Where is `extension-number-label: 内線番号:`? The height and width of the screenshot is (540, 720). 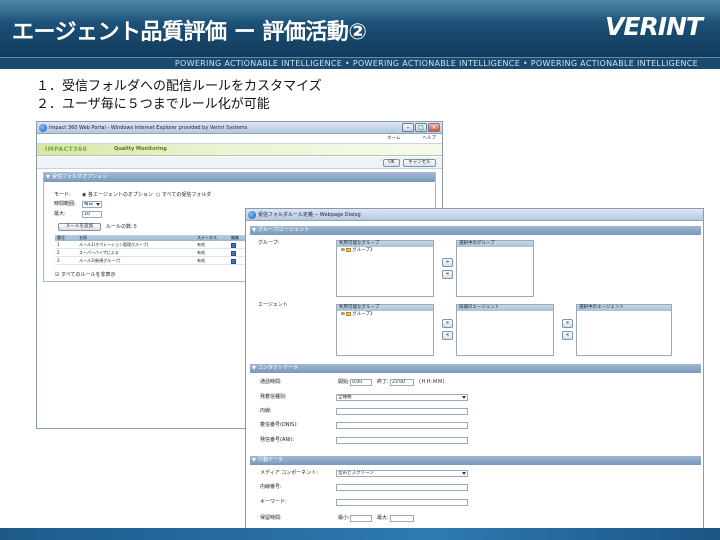
extension-number-label: 内線番号: is located at coordinates (271, 487).